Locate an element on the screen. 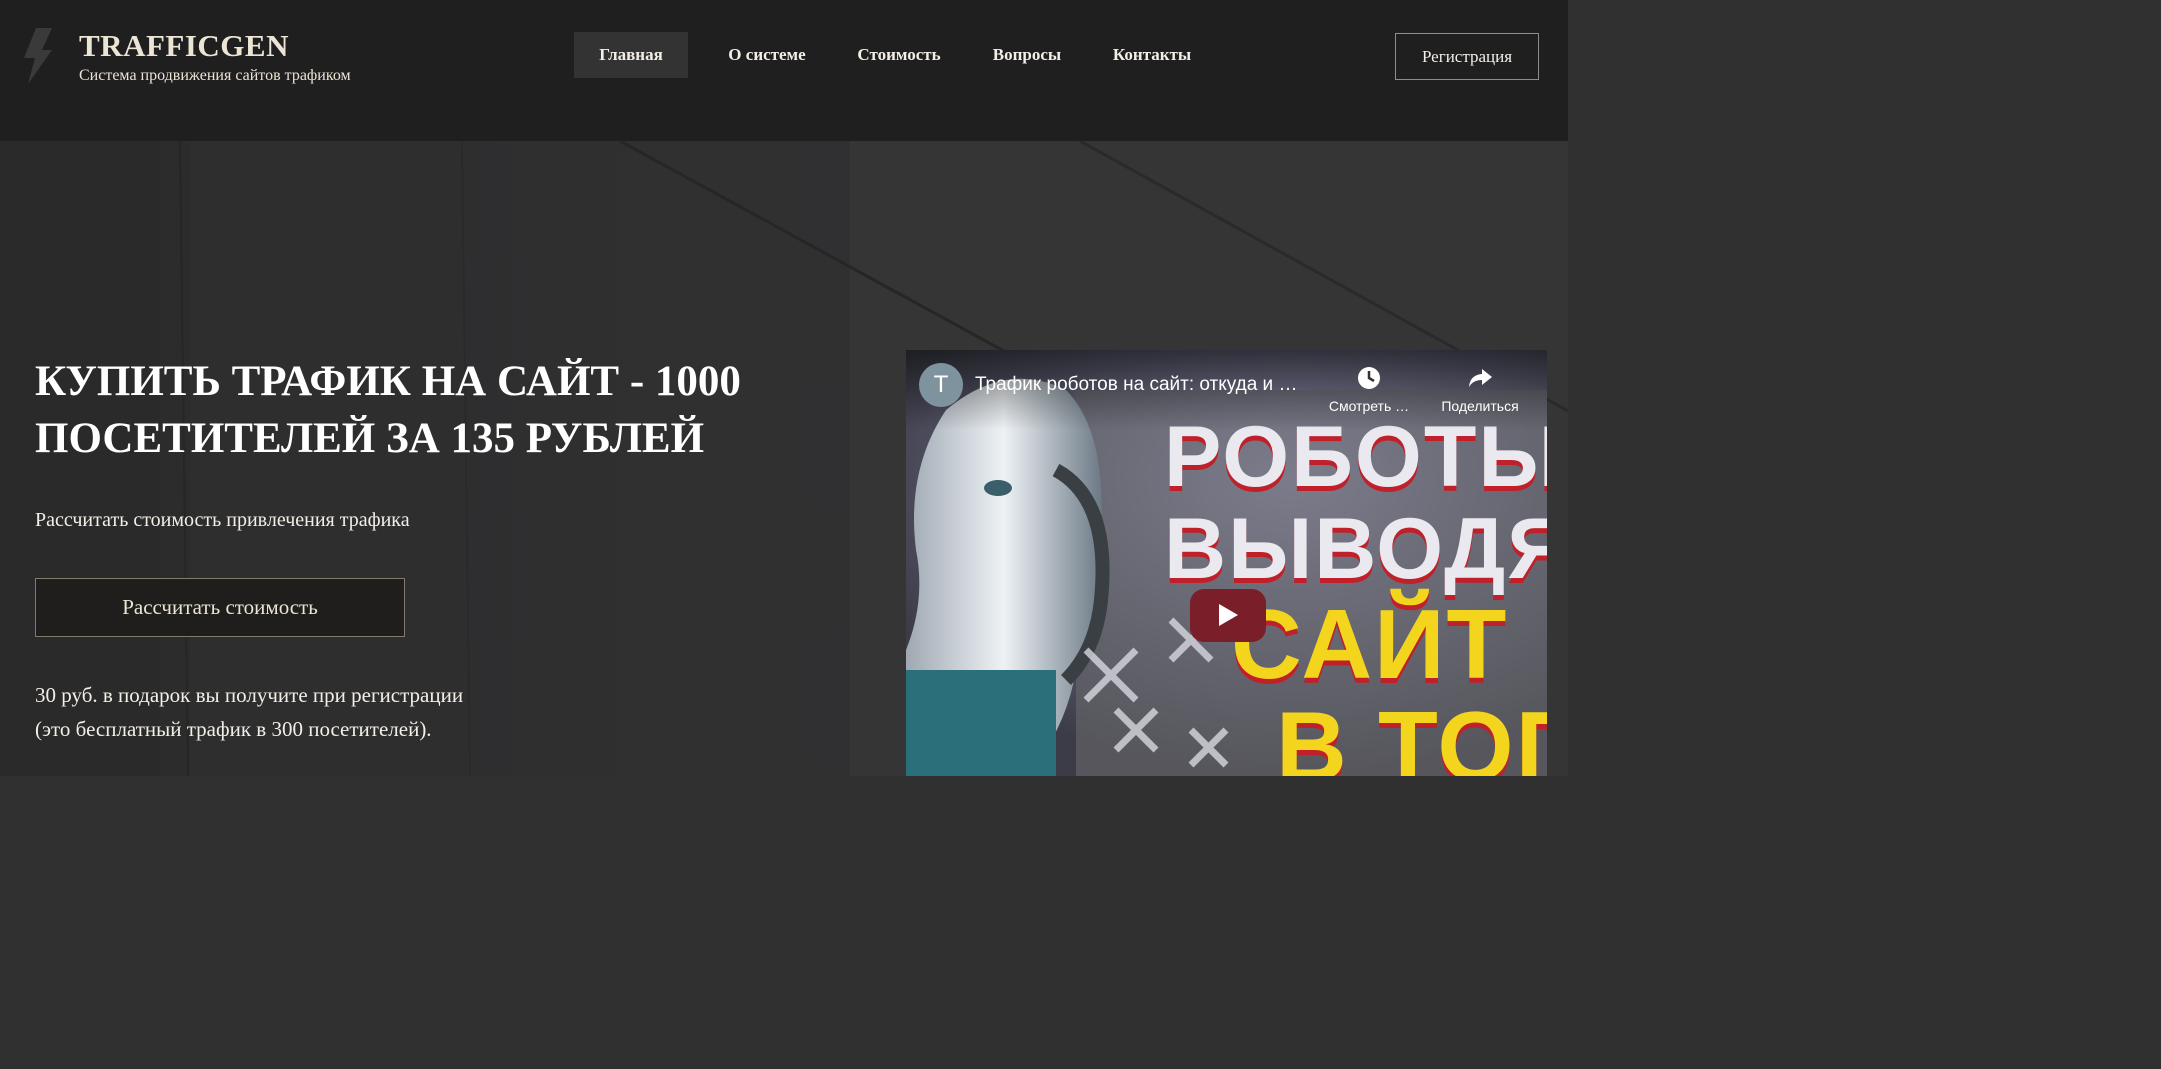  brand-name: TRAFFICGEN is located at coordinates (184, 46).